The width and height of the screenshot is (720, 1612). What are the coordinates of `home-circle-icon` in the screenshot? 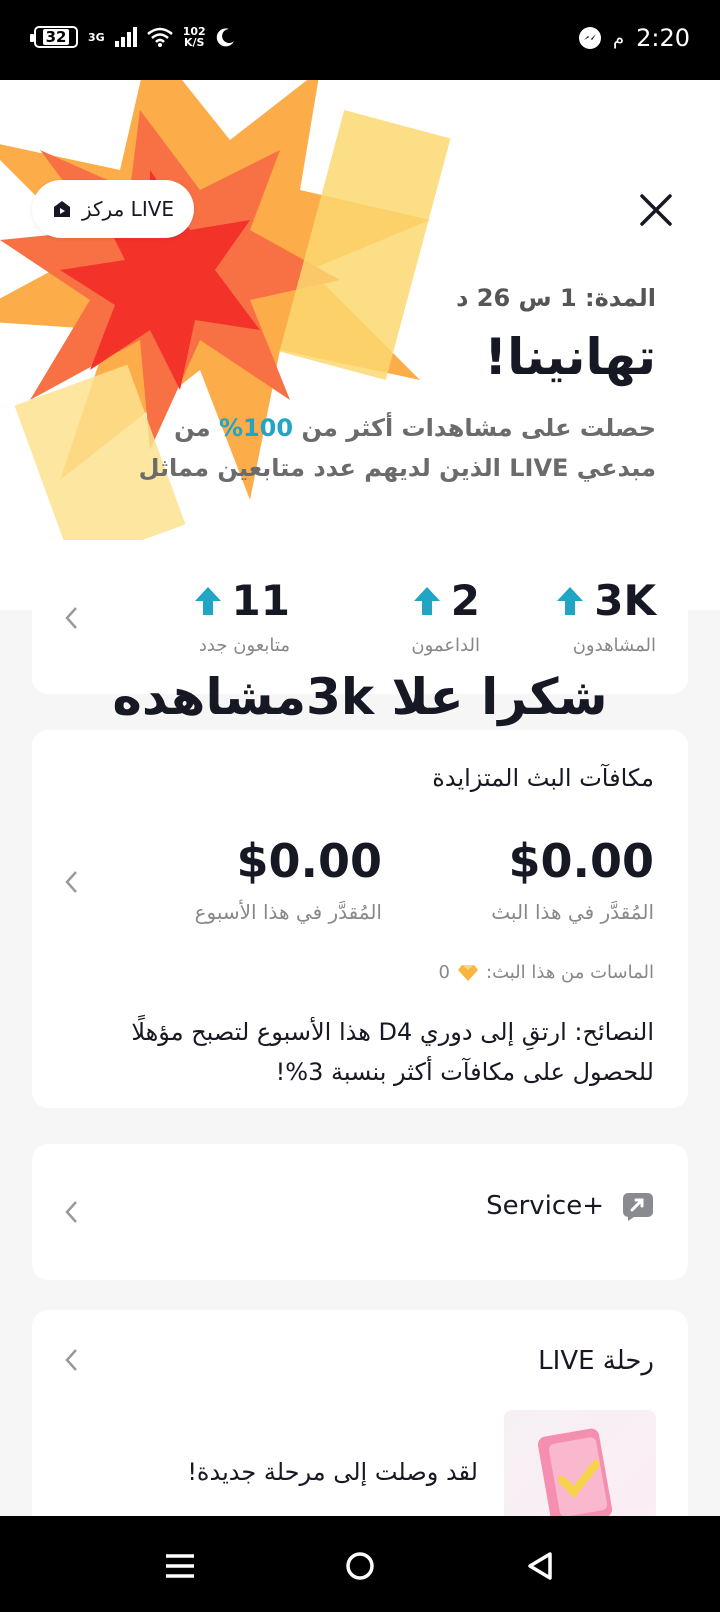 It's located at (360, 1566).